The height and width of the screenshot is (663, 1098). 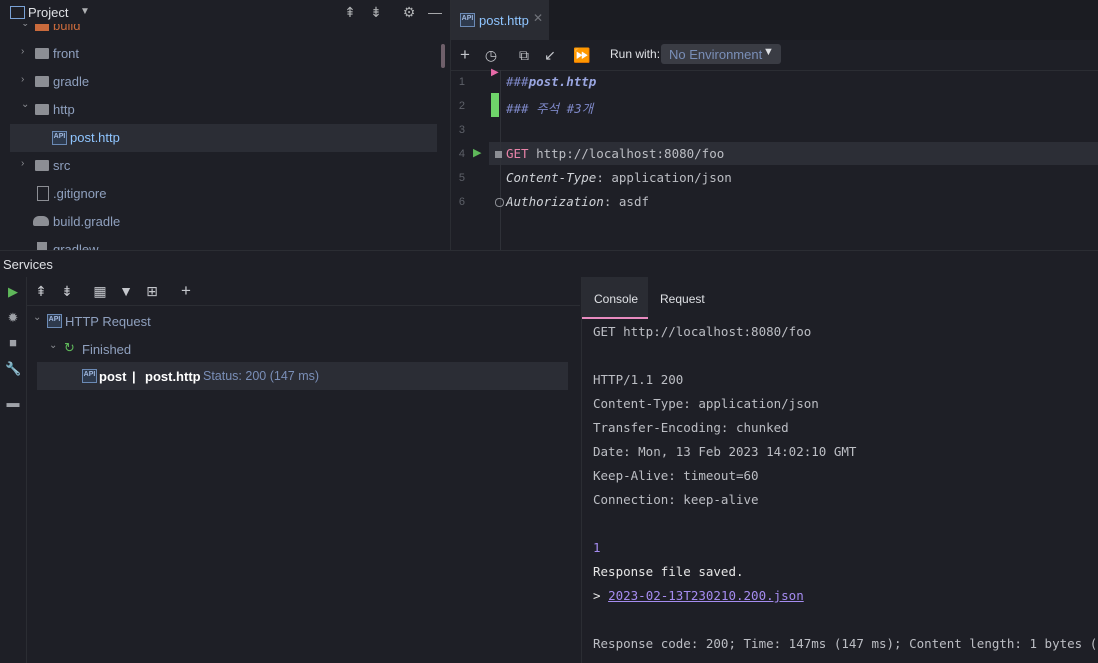 I want to click on file-icon, so click(x=42, y=246).